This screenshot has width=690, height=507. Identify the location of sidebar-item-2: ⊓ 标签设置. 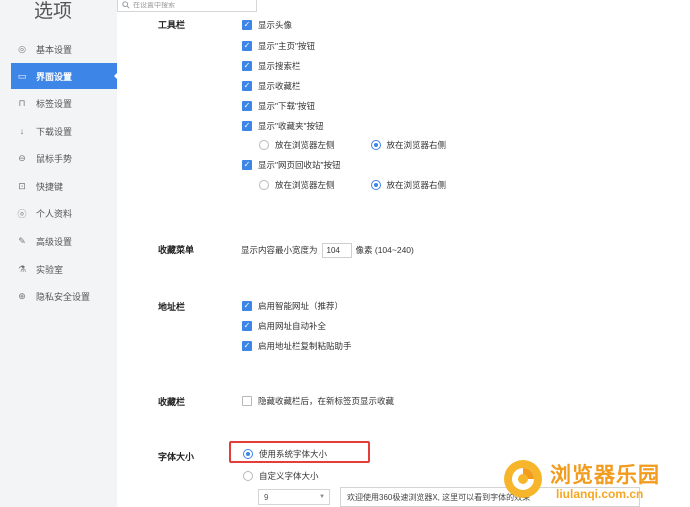
(64, 103).